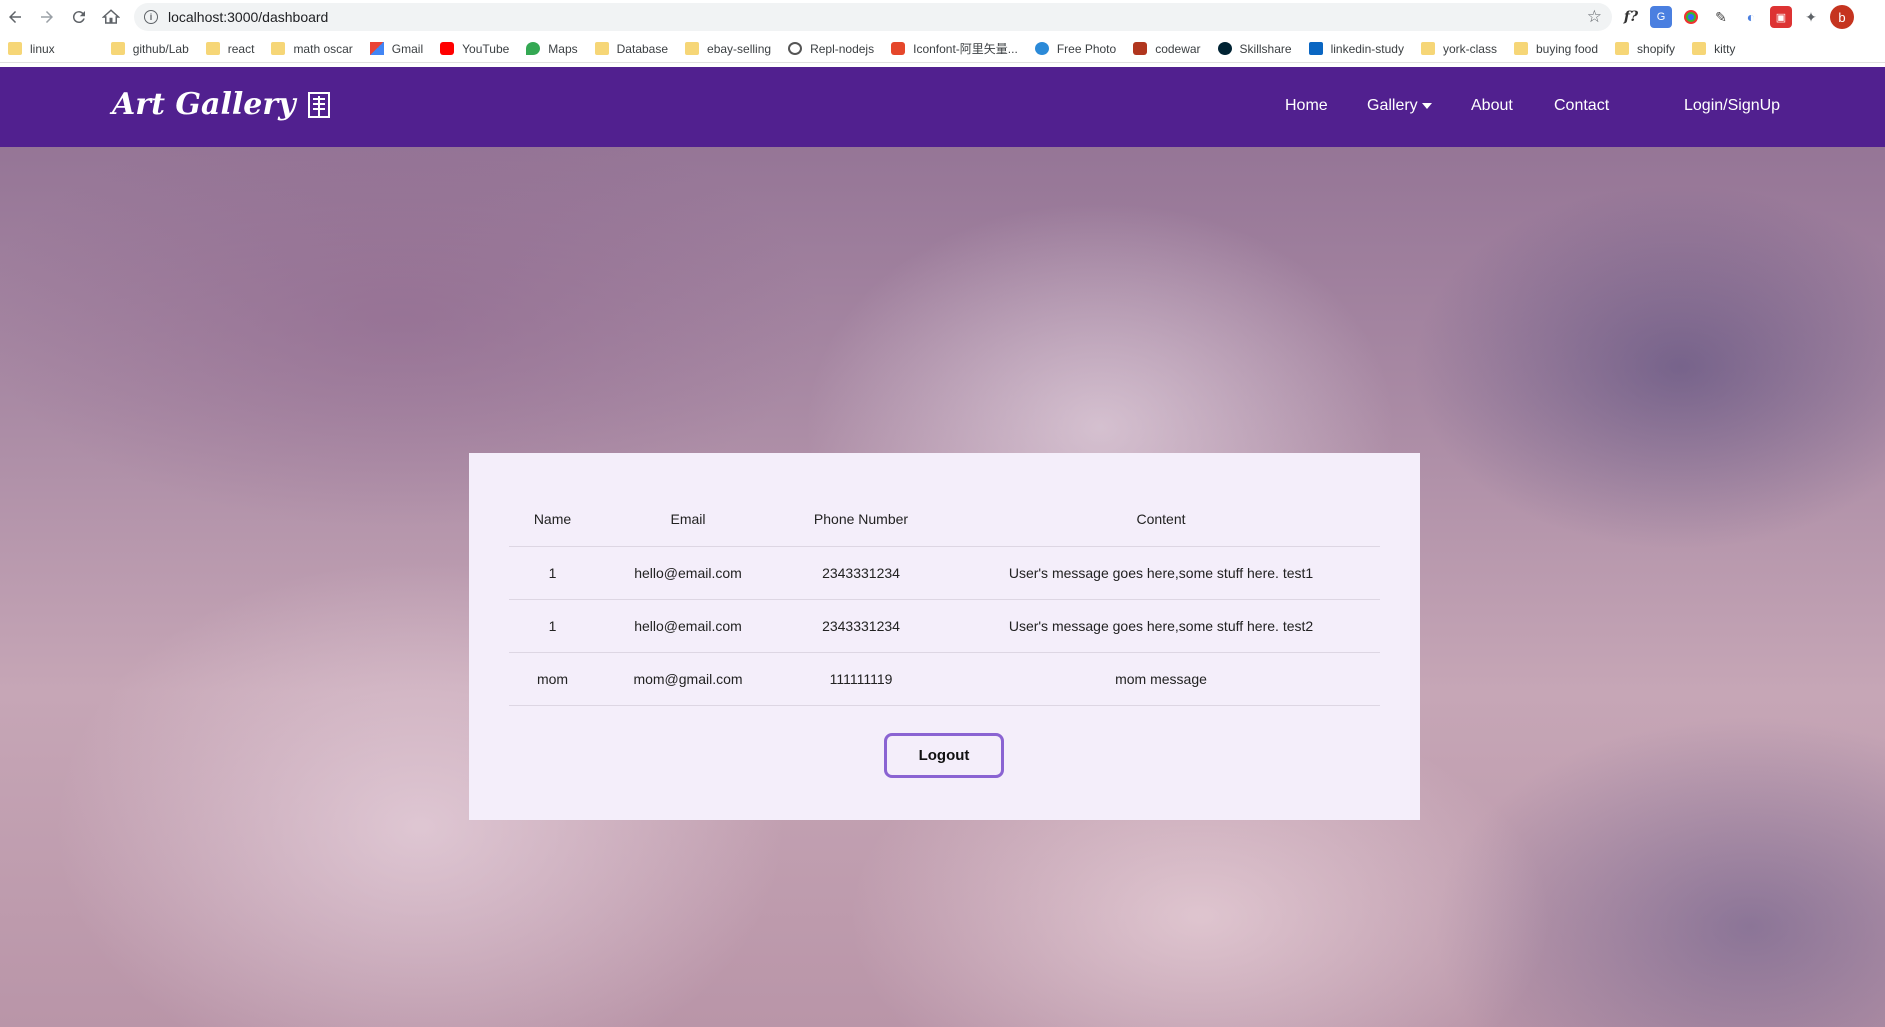 This screenshot has width=1885, height=1027. Describe the element at coordinates (842, 48) in the screenshot. I see `bookmark-label: Repl-nodejs` at that location.